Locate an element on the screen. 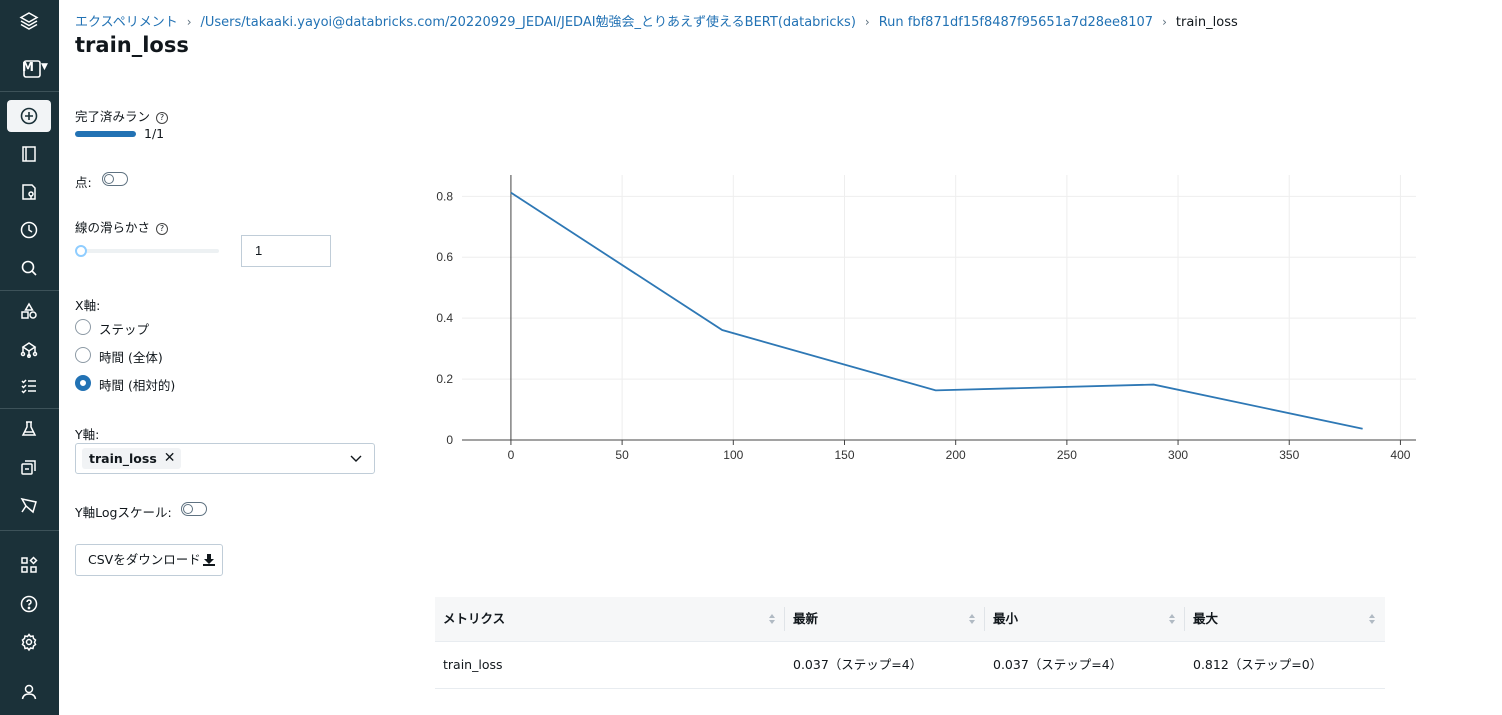 The image size is (1502, 715). experiments-icon is located at coordinates (29, 429).